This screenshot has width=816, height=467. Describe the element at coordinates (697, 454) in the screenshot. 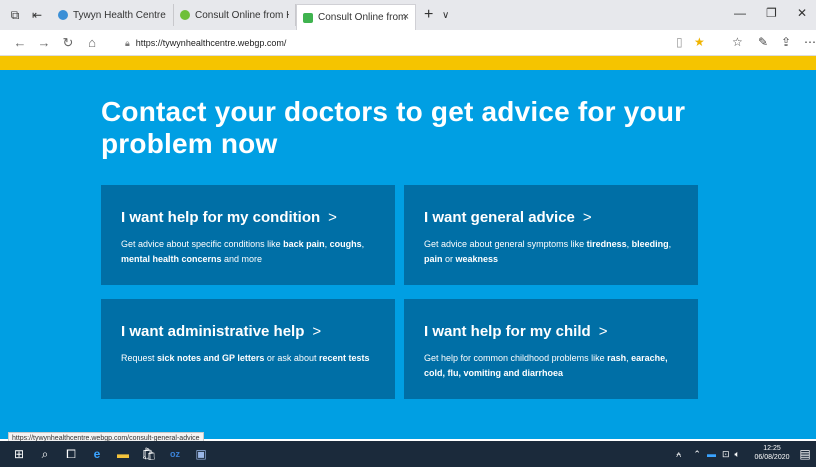

I see `tray-chevron-icon: ⌃` at that location.